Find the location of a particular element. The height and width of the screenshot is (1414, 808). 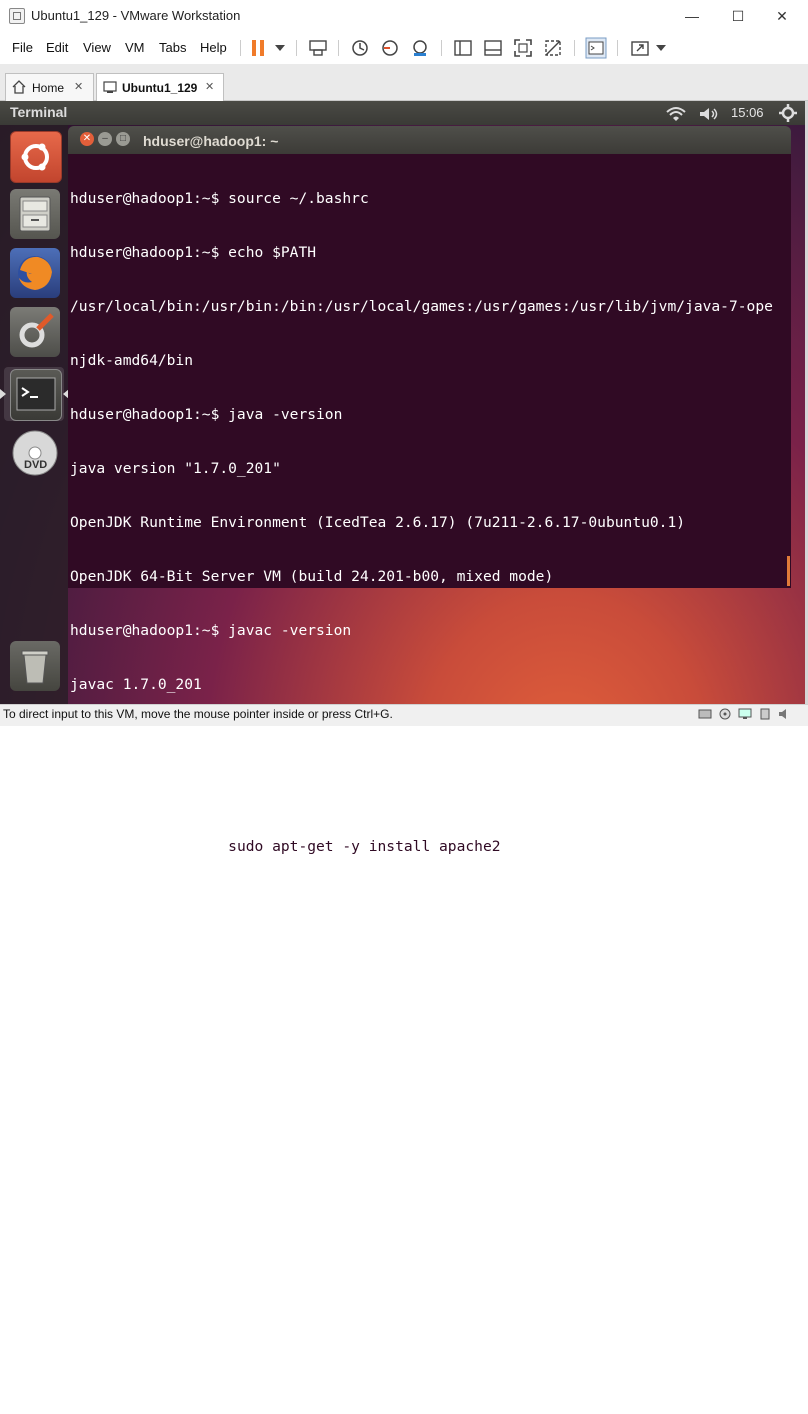

terminal-line: Sorry, try again. is located at coordinates (145, 1008).